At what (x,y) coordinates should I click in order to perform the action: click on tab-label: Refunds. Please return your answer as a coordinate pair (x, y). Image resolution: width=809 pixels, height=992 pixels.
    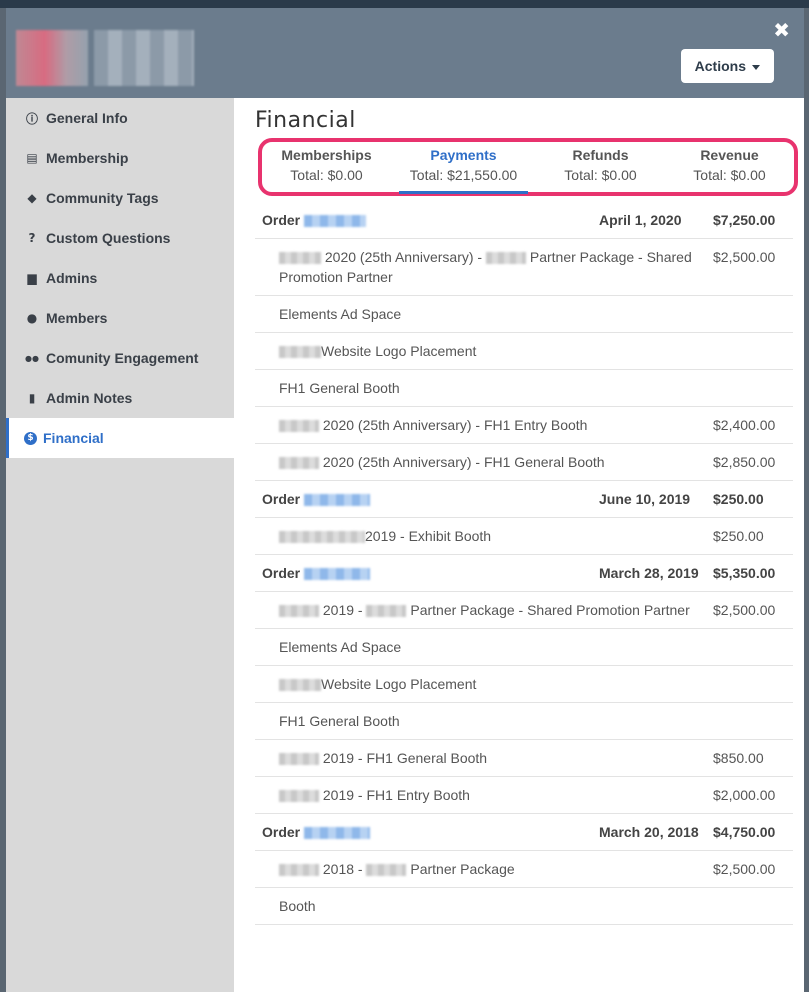
    Looking at the image, I should click on (600, 155).